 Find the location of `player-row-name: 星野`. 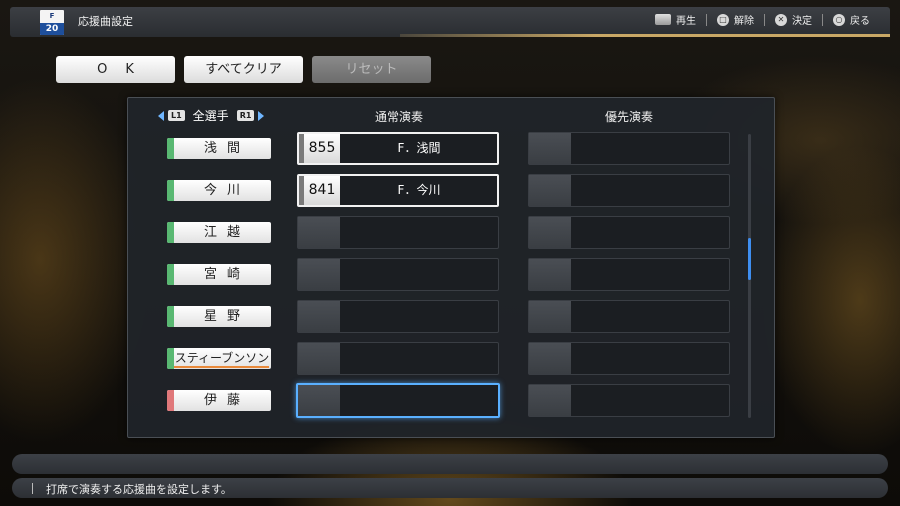

player-row-name: 星野 is located at coordinates (219, 316).